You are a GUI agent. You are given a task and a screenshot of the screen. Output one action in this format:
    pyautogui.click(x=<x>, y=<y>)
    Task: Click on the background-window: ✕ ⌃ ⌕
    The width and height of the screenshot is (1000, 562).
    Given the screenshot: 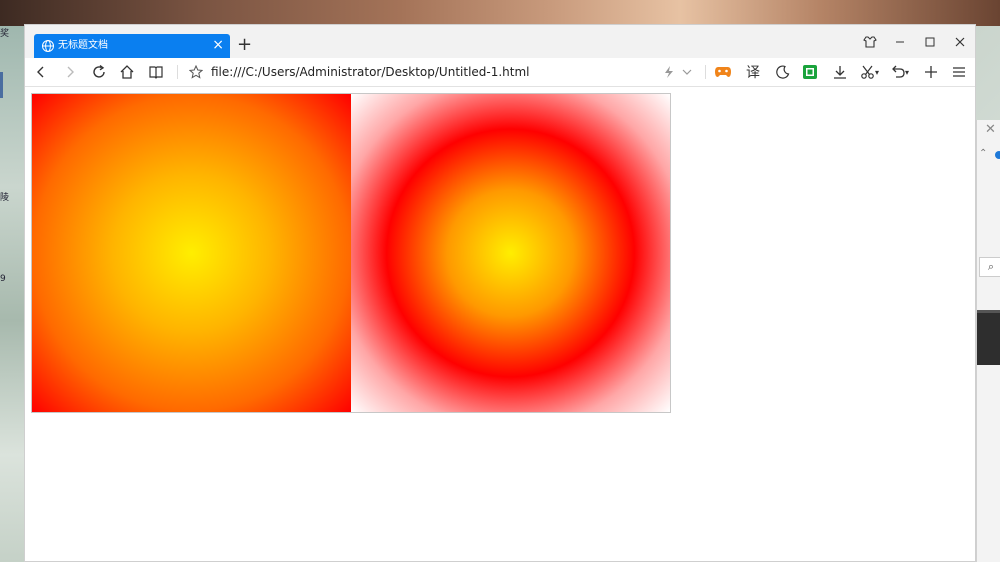 What is the action you would take?
    pyautogui.click(x=988, y=341)
    